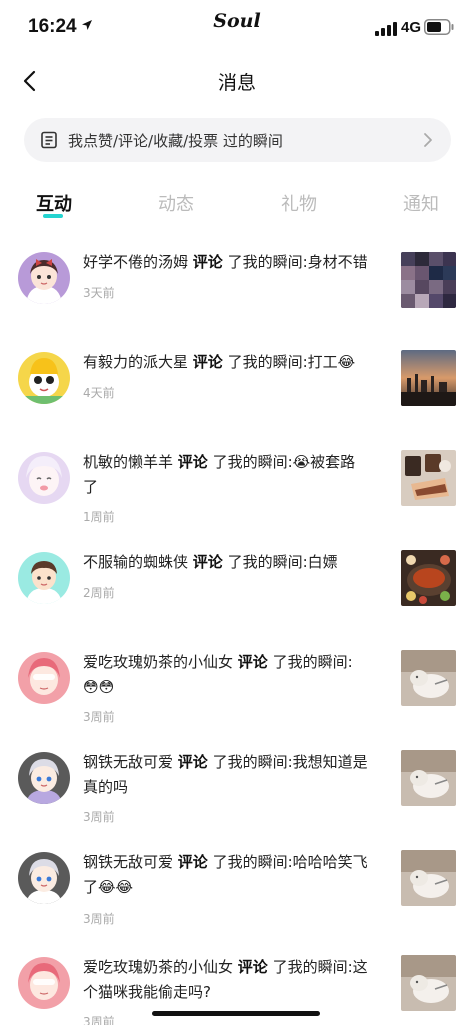 Image resolution: width=474 pixels, height=1025 pixels. I want to click on comment-text: 了我的瞬间:, so click(312, 662).